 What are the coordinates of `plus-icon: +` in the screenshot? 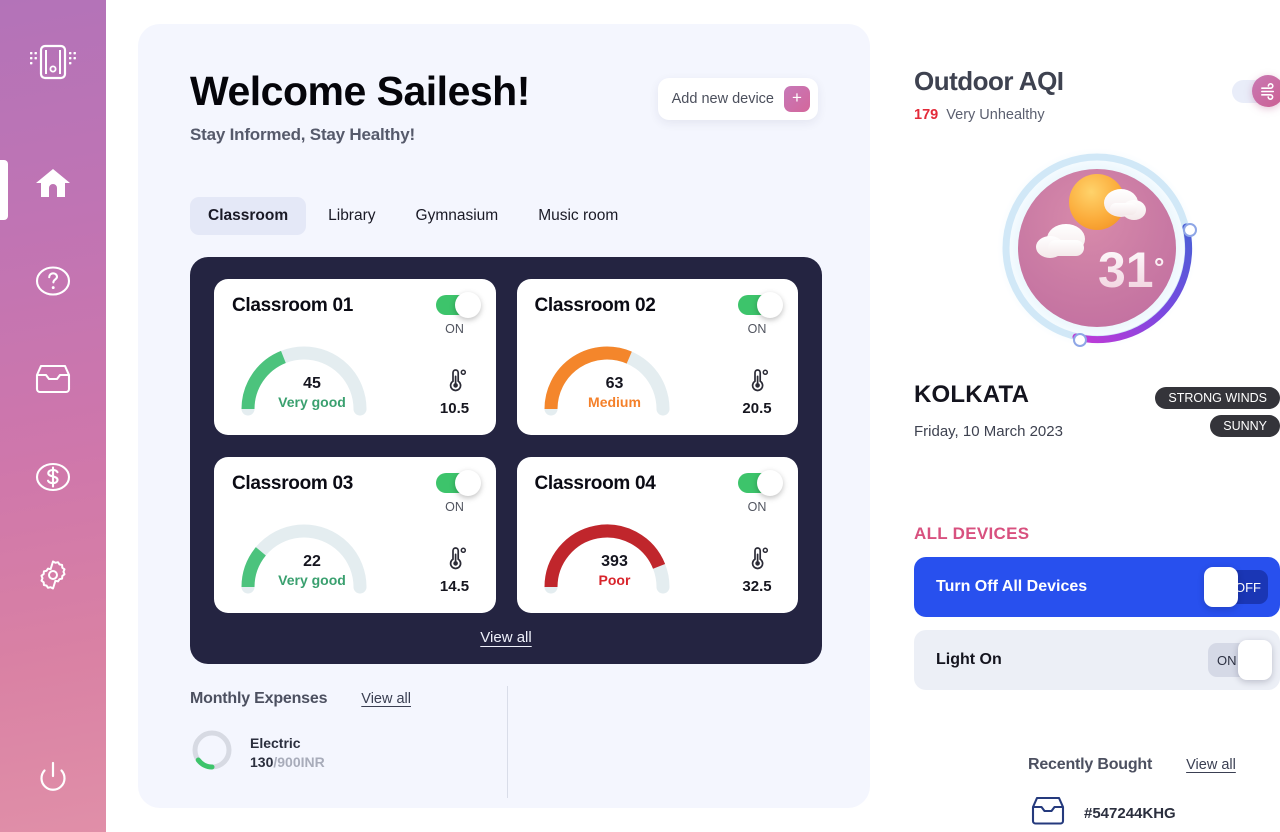 It's located at (797, 99).